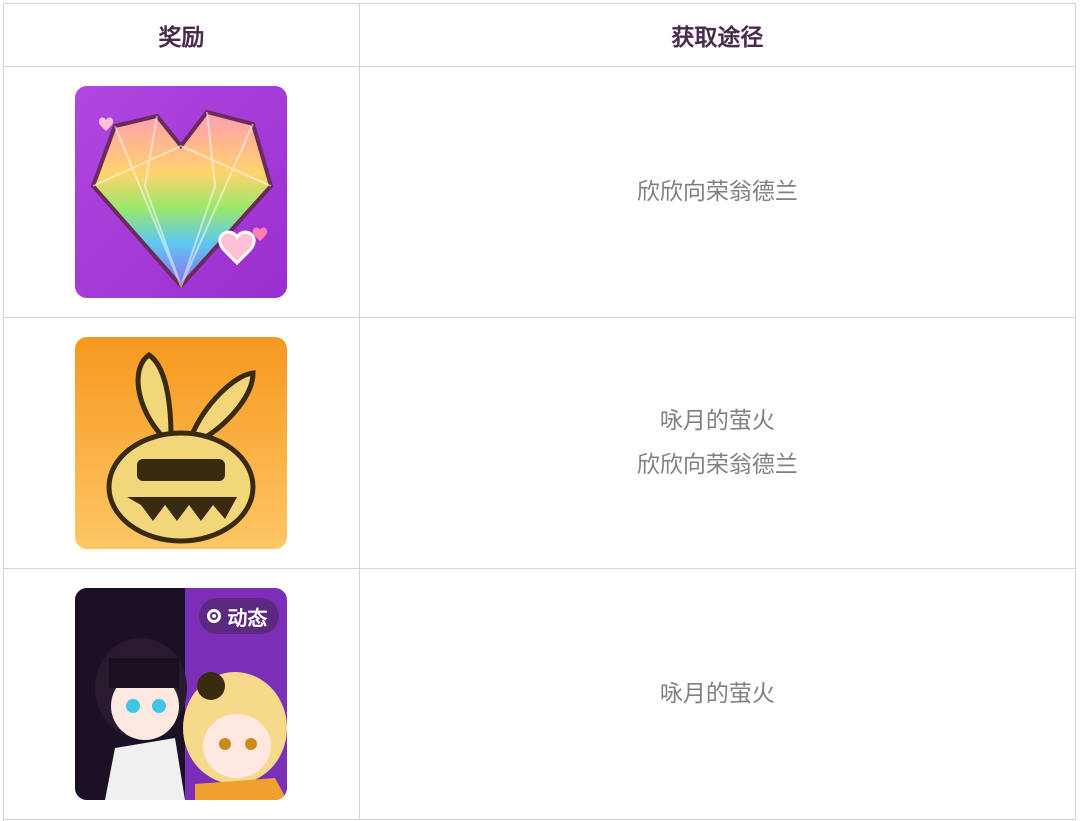 Image resolution: width=1080 pixels, height=821 pixels. What do you see at coordinates (718, 35) in the screenshot?
I see `header-source: 获取途径` at bounding box center [718, 35].